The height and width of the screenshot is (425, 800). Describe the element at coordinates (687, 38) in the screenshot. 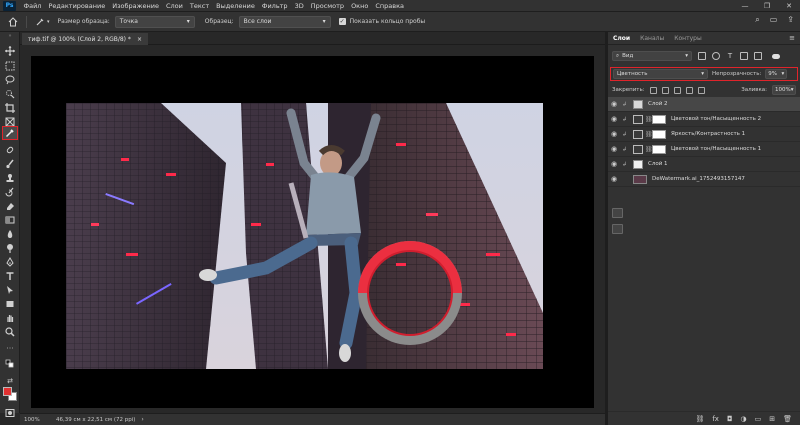

I see `tab-paths: Контуры` at that location.